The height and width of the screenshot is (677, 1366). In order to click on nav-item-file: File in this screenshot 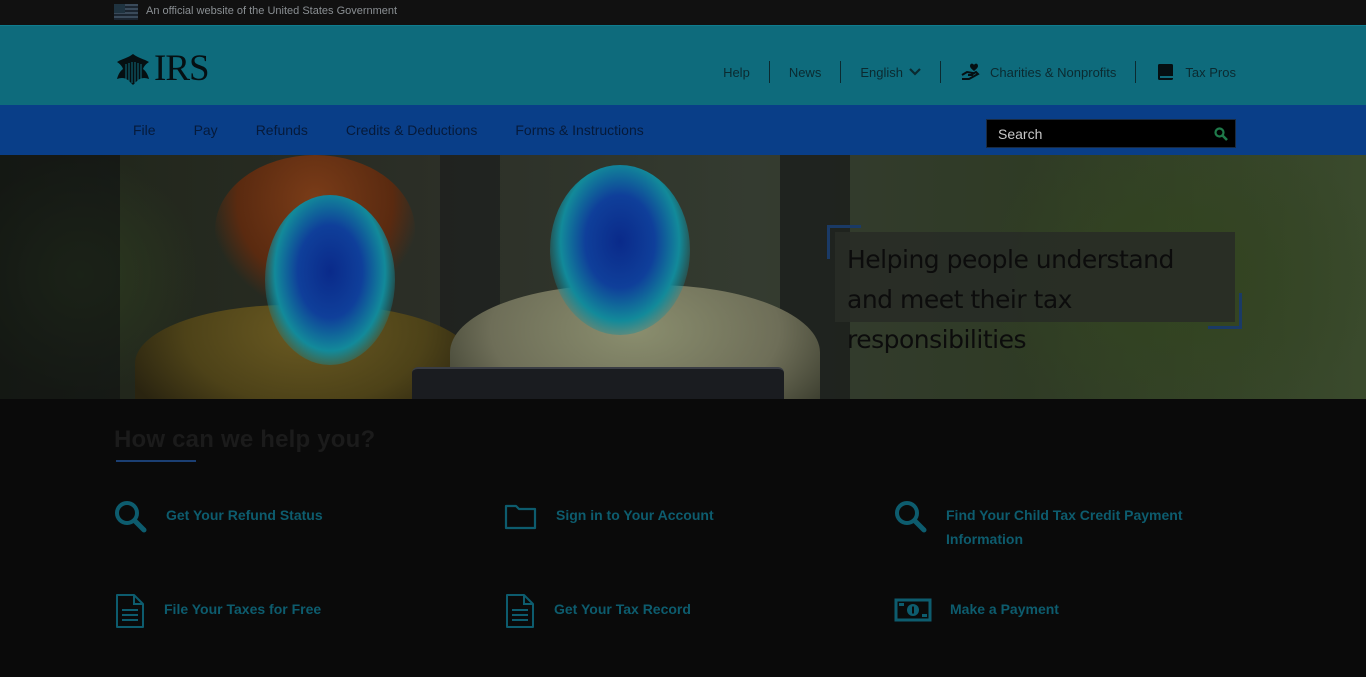, I will do `click(144, 130)`.